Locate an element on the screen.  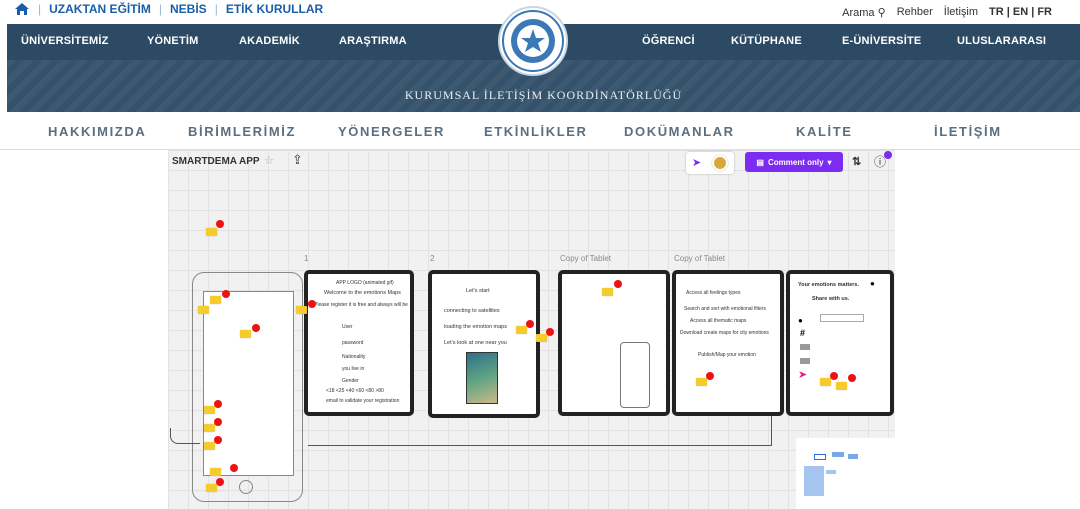
comment-icon: ▤ is located at coordinates (760, 162).